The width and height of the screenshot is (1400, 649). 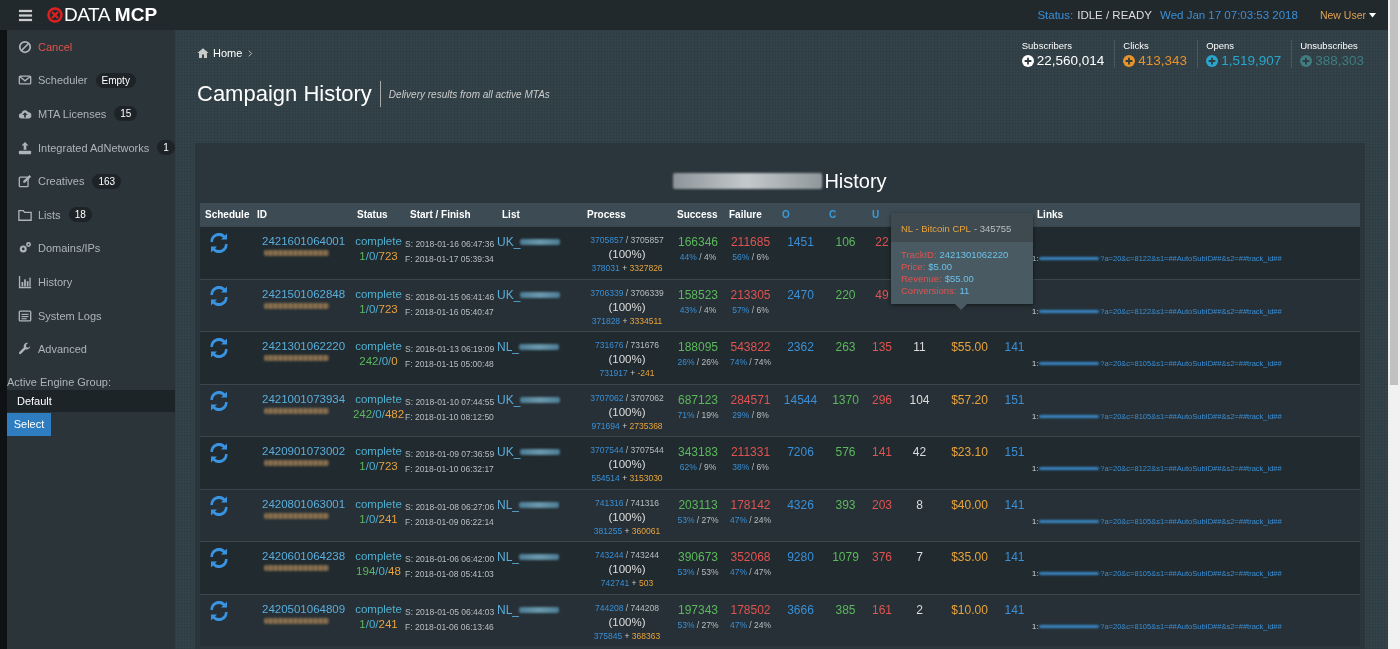 What do you see at coordinates (697, 294) in the screenshot?
I see `success-count: 158523` at bounding box center [697, 294].